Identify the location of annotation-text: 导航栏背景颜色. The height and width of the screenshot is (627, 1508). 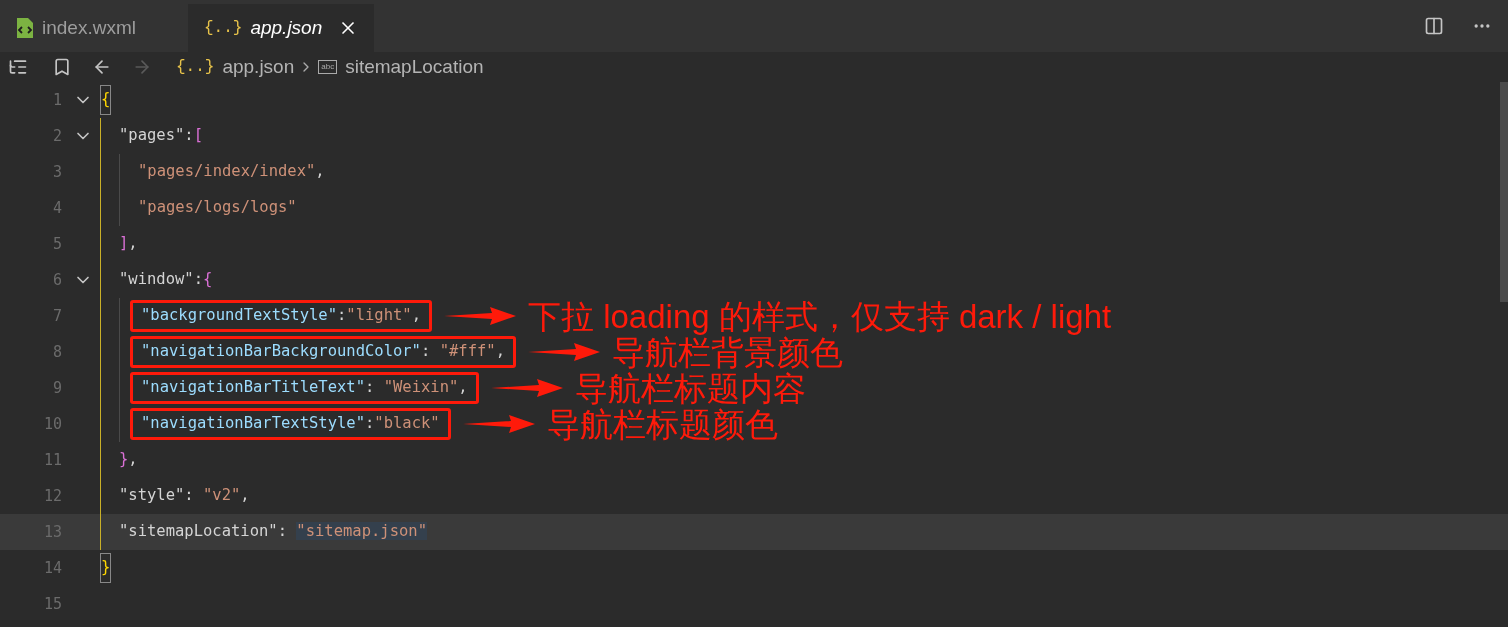
(727, 352).